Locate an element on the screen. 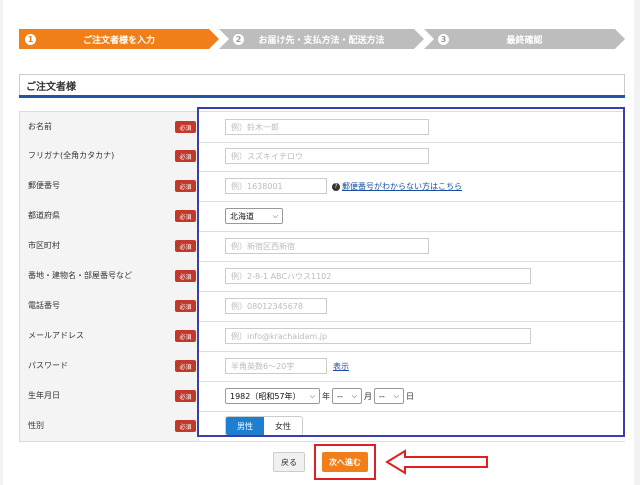  email-input: 例）info@krachaidam.jp is located at coordinates (378, 336).